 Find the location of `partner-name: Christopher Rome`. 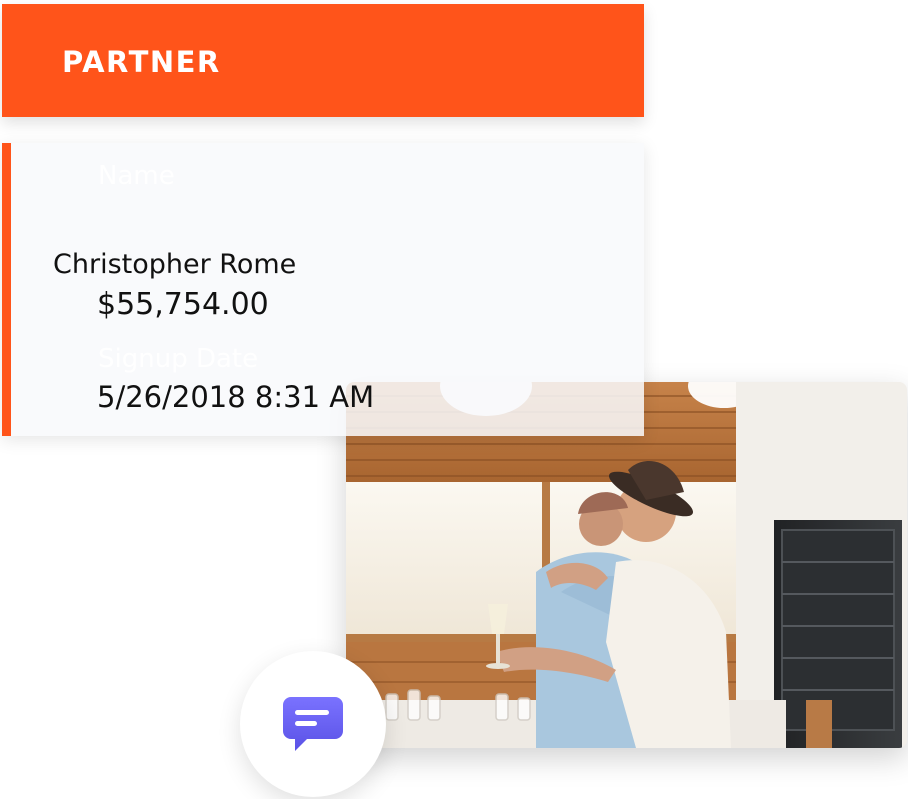

partner-name: Christopher Rome is located at coordinates (175, 264).